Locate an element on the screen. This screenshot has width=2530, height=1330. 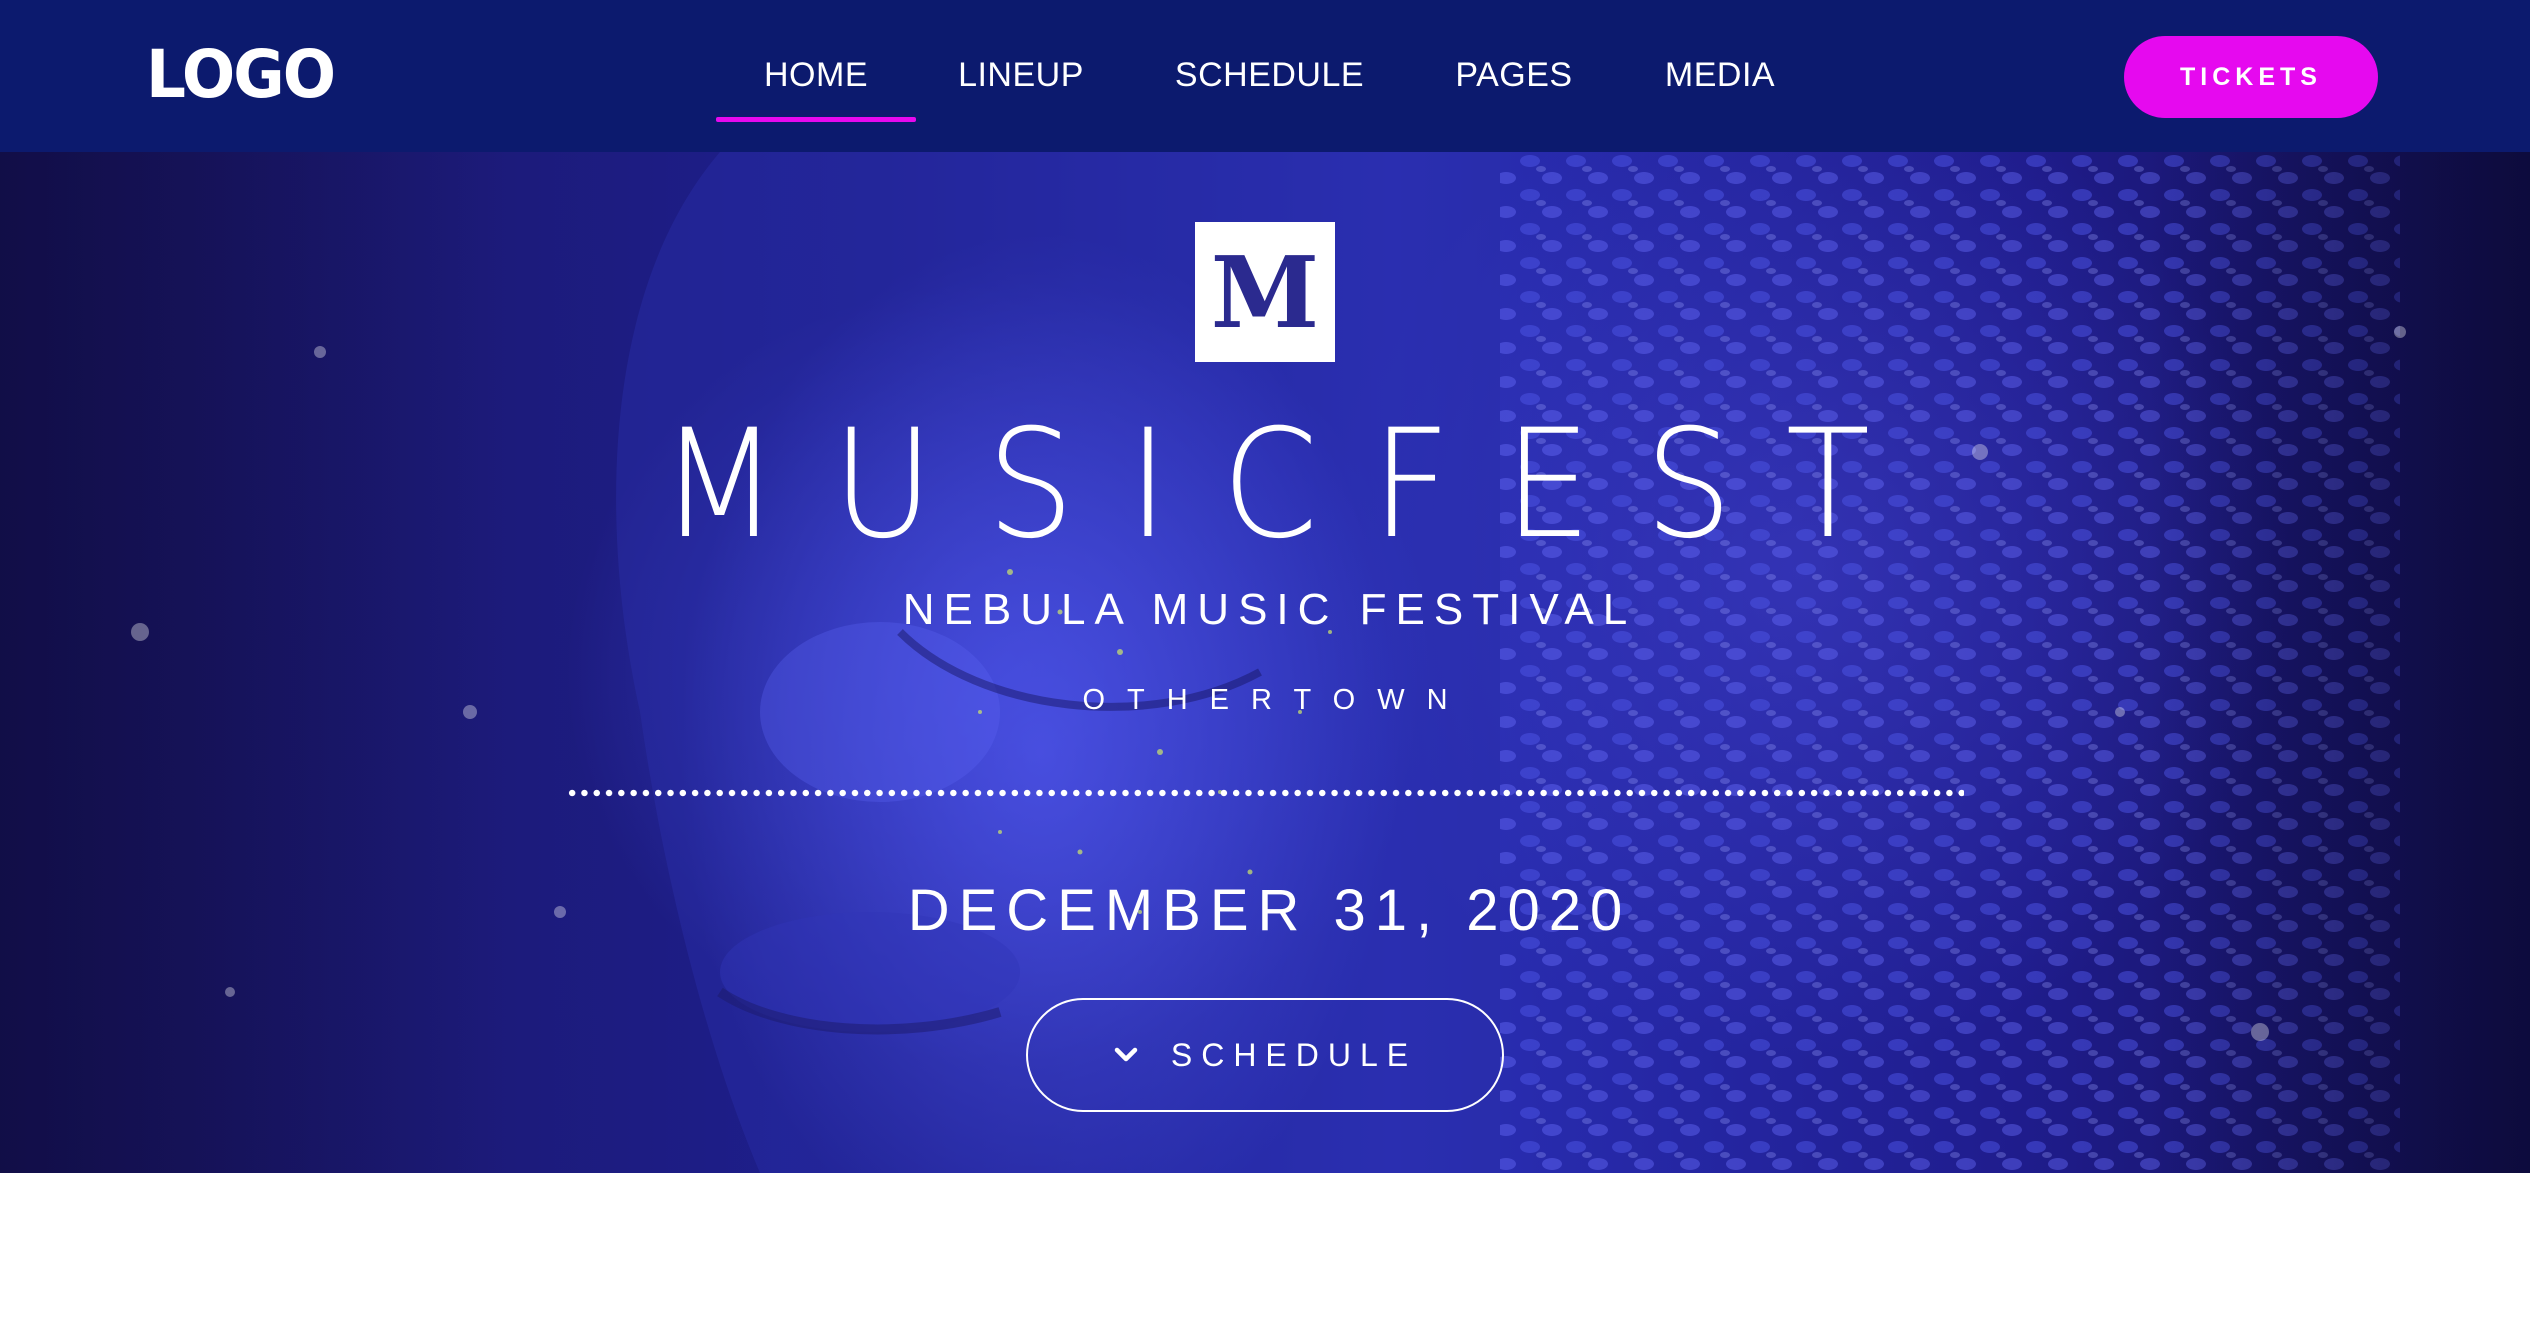
nav-item-lineup: LINEUP is located at coordinates (1021, 61).